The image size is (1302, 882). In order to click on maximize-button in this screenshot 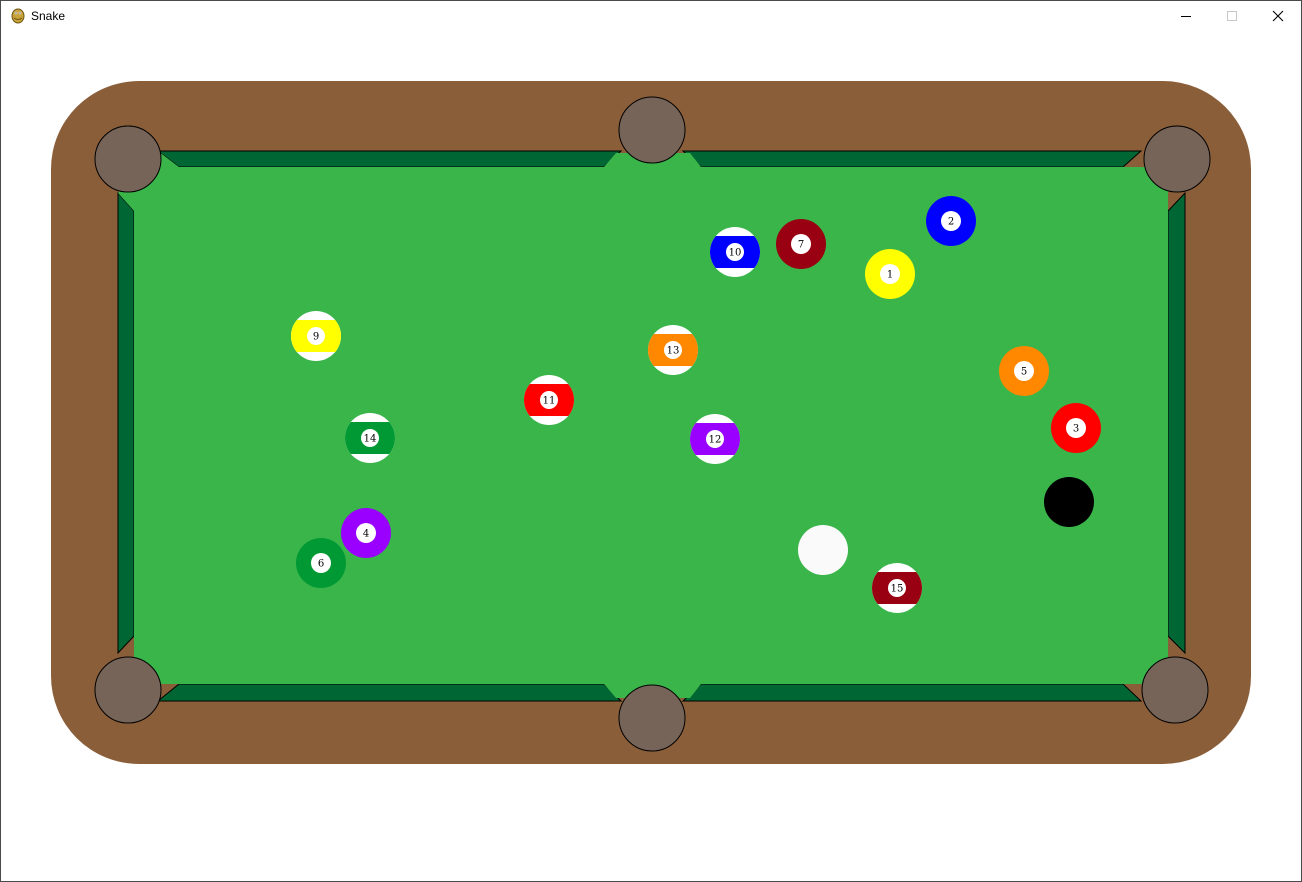, I will do `click(1232, 16)`.